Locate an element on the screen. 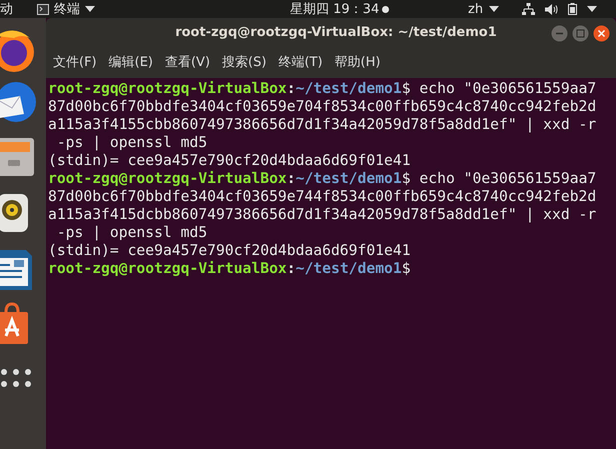 The width and height of the screenshot is (616, 449). clock: 星期四 19：34 is located at coordinates (335, 9).